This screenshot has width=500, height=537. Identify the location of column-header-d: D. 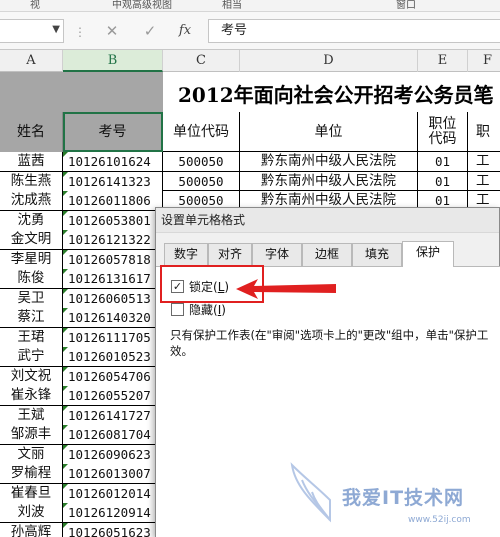
(329, 61).